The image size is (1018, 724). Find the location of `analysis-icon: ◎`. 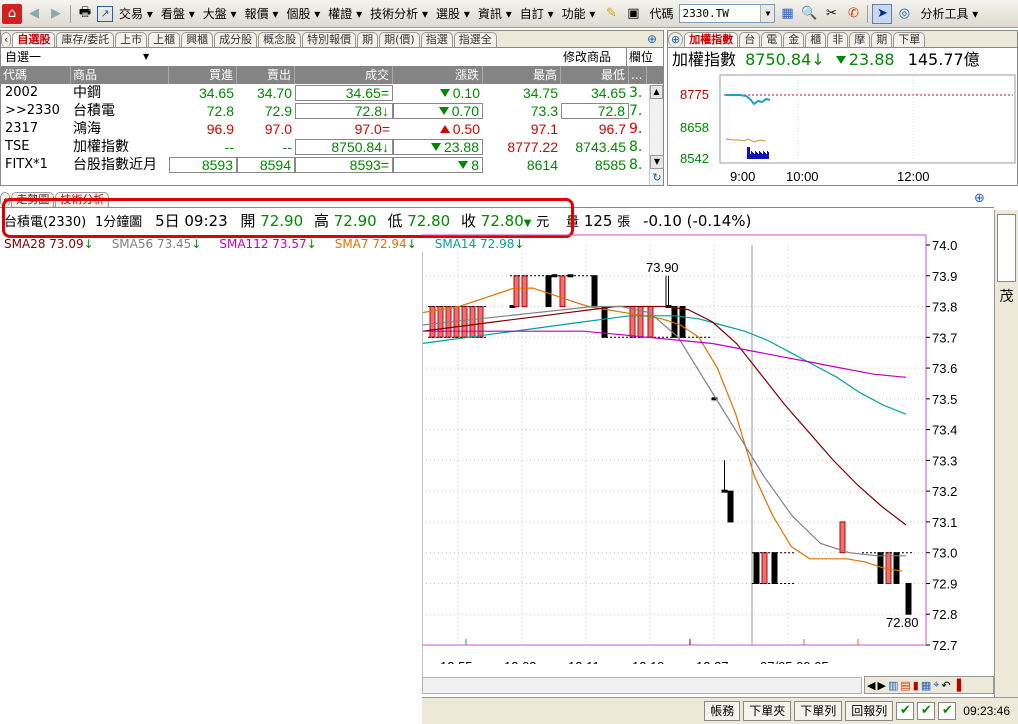

analysis-icon: ◎ is located at coordinates (904, 14).